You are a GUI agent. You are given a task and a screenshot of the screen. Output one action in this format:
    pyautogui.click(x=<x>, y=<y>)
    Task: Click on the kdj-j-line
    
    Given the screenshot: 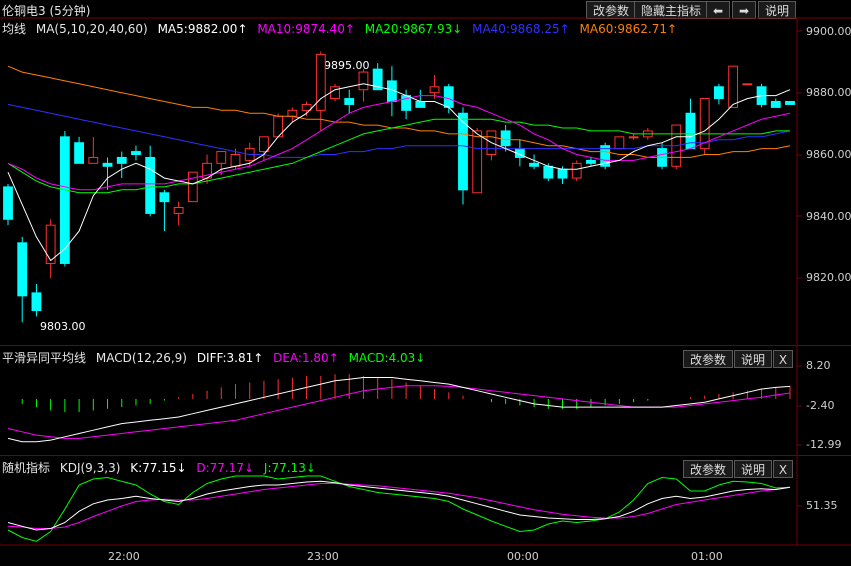 What is the action you would take?
    pyautogui.click(x=399, y=508)
    